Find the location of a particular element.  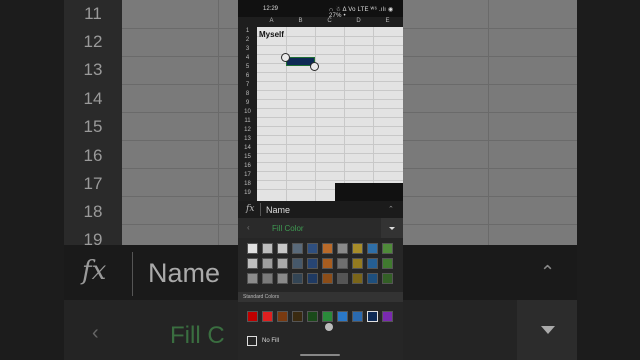

row-header: 1 is located at coordinates (247, 31).